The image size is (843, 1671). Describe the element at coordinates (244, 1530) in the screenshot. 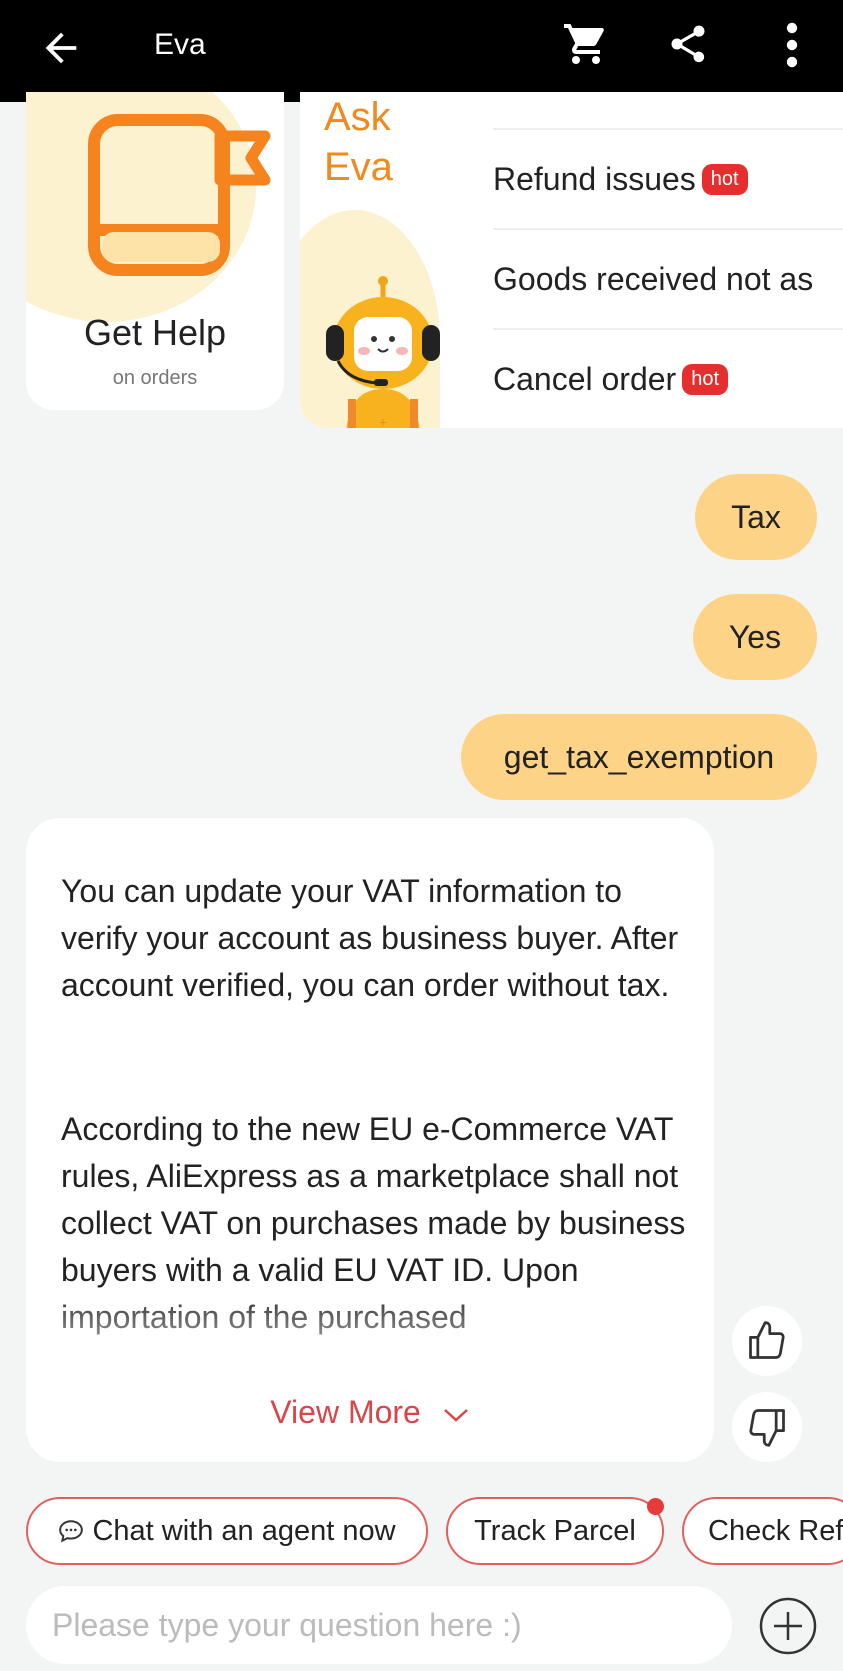

I see `chip-label: Chat with an agent now` at that location.